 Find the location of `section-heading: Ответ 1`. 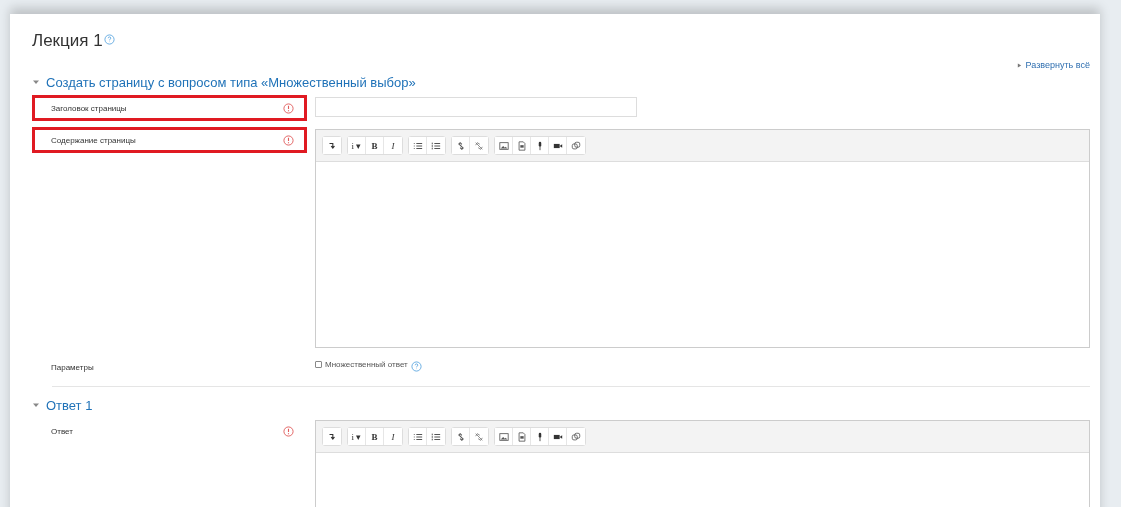

section-heading: Ответ 1 is located at coordinates (69, 405).